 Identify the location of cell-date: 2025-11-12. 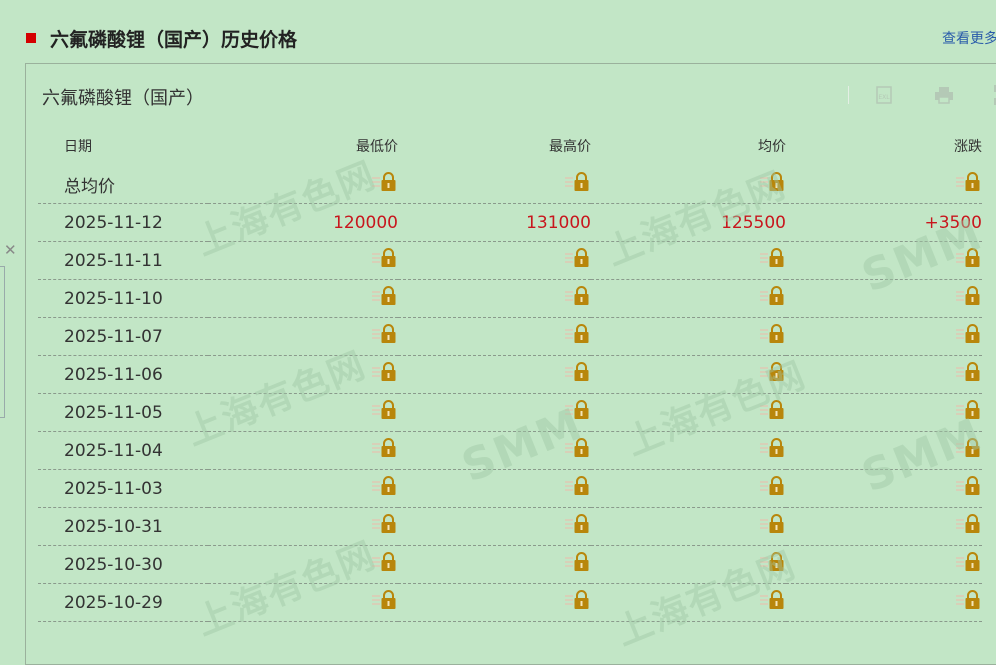
(123, 222).